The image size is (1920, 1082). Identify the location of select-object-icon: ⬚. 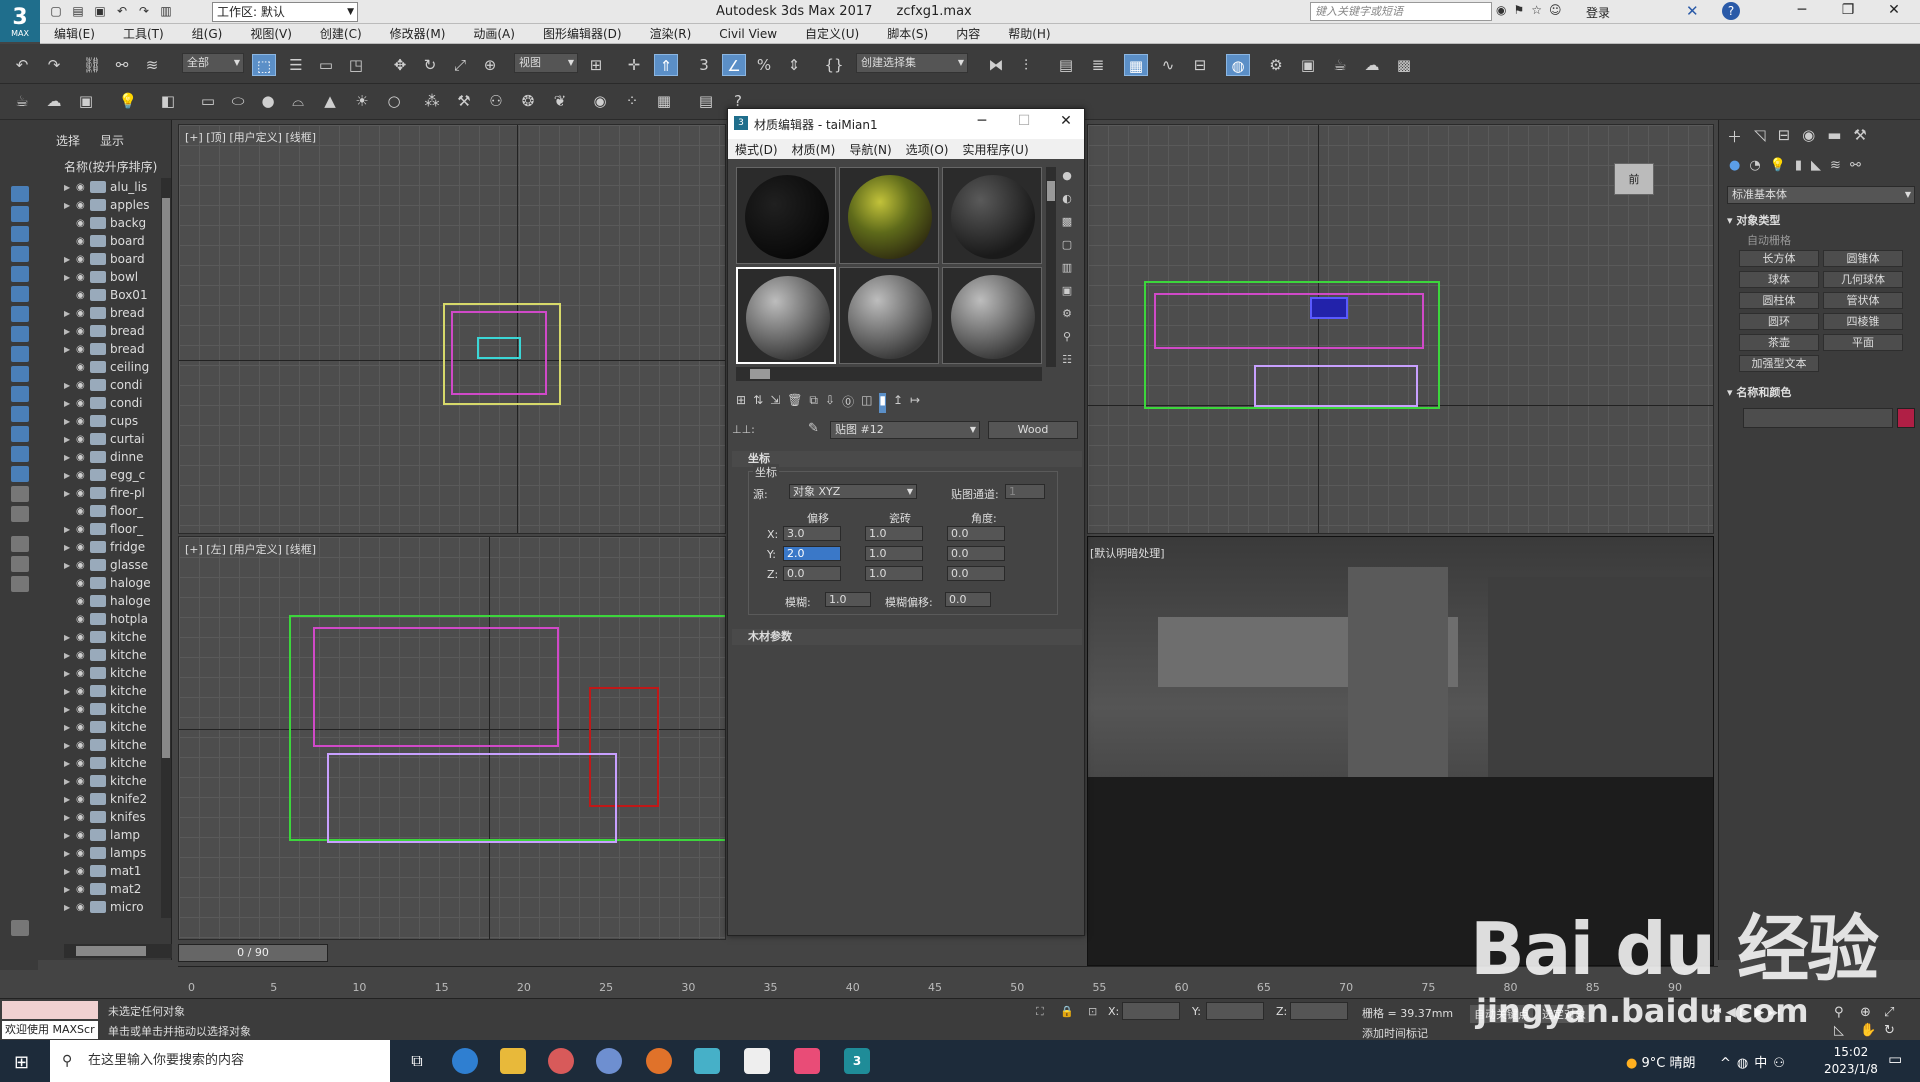
(264, 65).